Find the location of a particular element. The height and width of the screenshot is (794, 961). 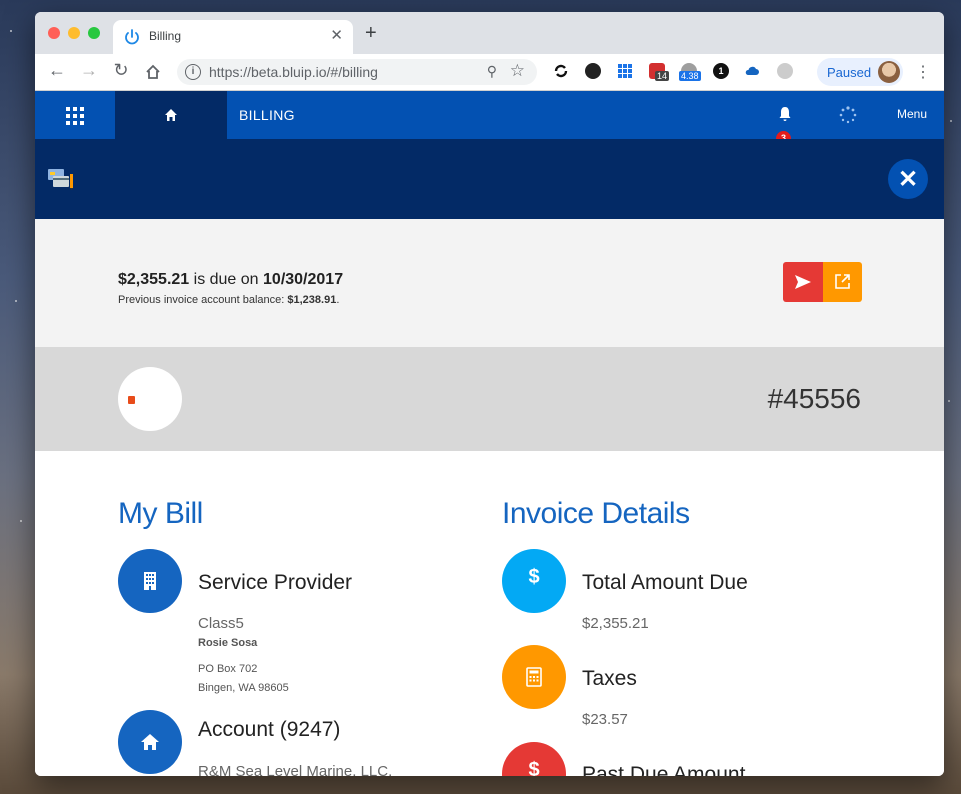

account-circle is located at coordinates (150, 742).